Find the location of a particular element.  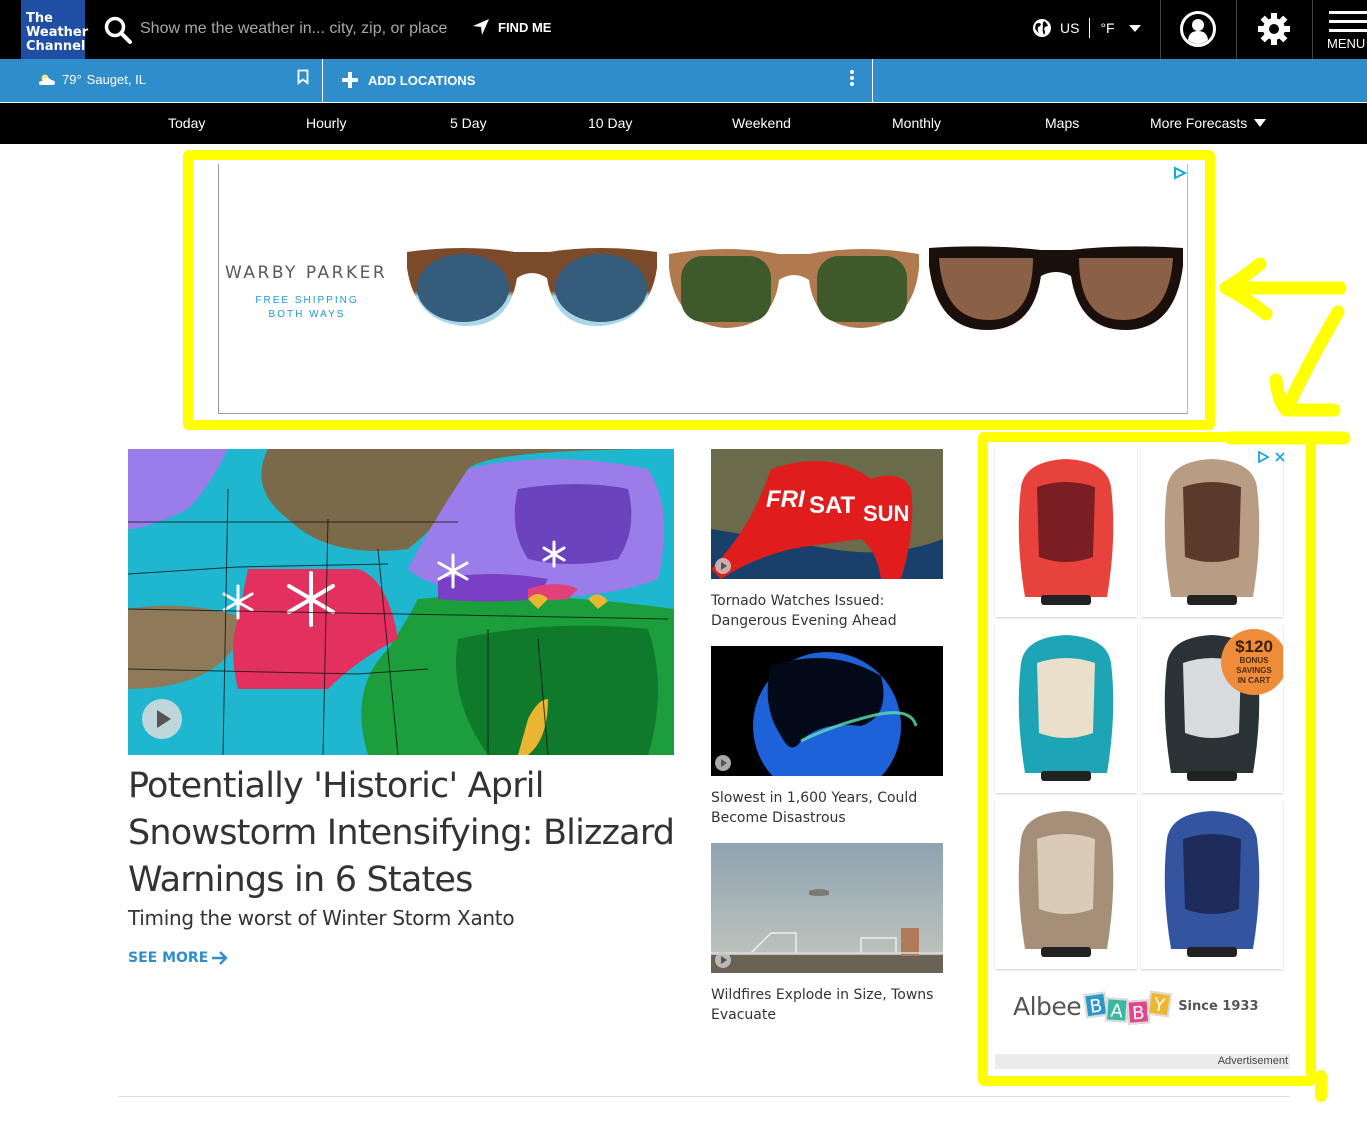

menu-button: MENU is located at coordinates (1346, 31).